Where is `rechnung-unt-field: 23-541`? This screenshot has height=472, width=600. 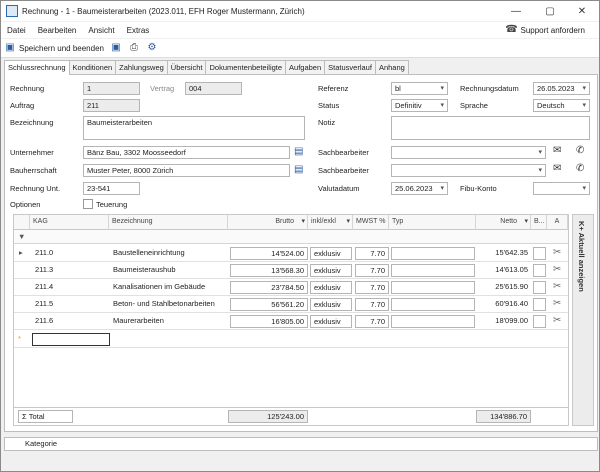 rechnung-unt-field: 23-541 is located at coordinates (111, 188).